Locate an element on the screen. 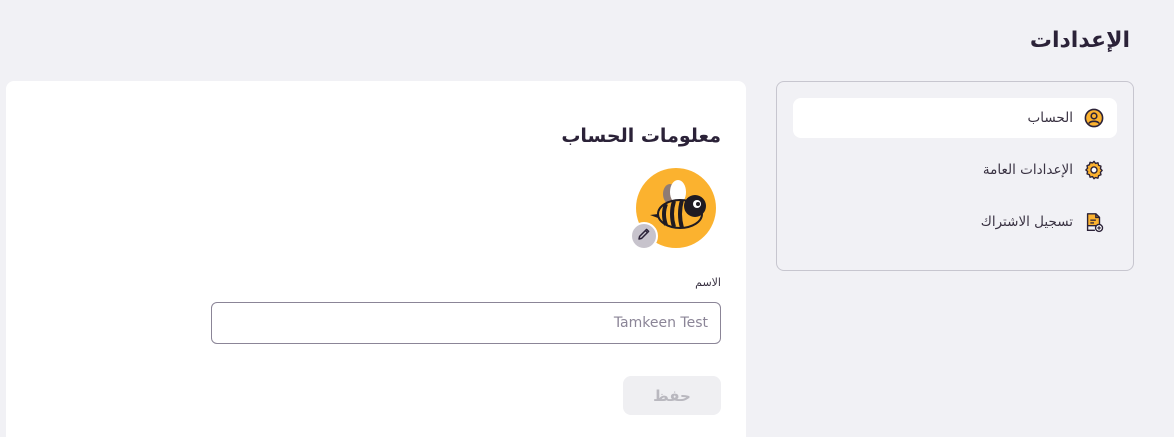 Image resolution: width=1174 pixels, height=437 pixels. name-input is located at coordinates (466, 323).